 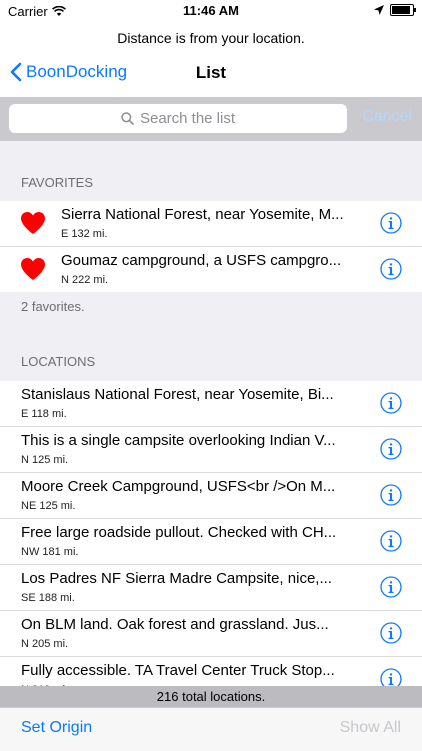 What do you see at coordinates (44, 414) in the screenshot?
I see `item-distance: E 118 mi.` at bounding box center [44, 414].